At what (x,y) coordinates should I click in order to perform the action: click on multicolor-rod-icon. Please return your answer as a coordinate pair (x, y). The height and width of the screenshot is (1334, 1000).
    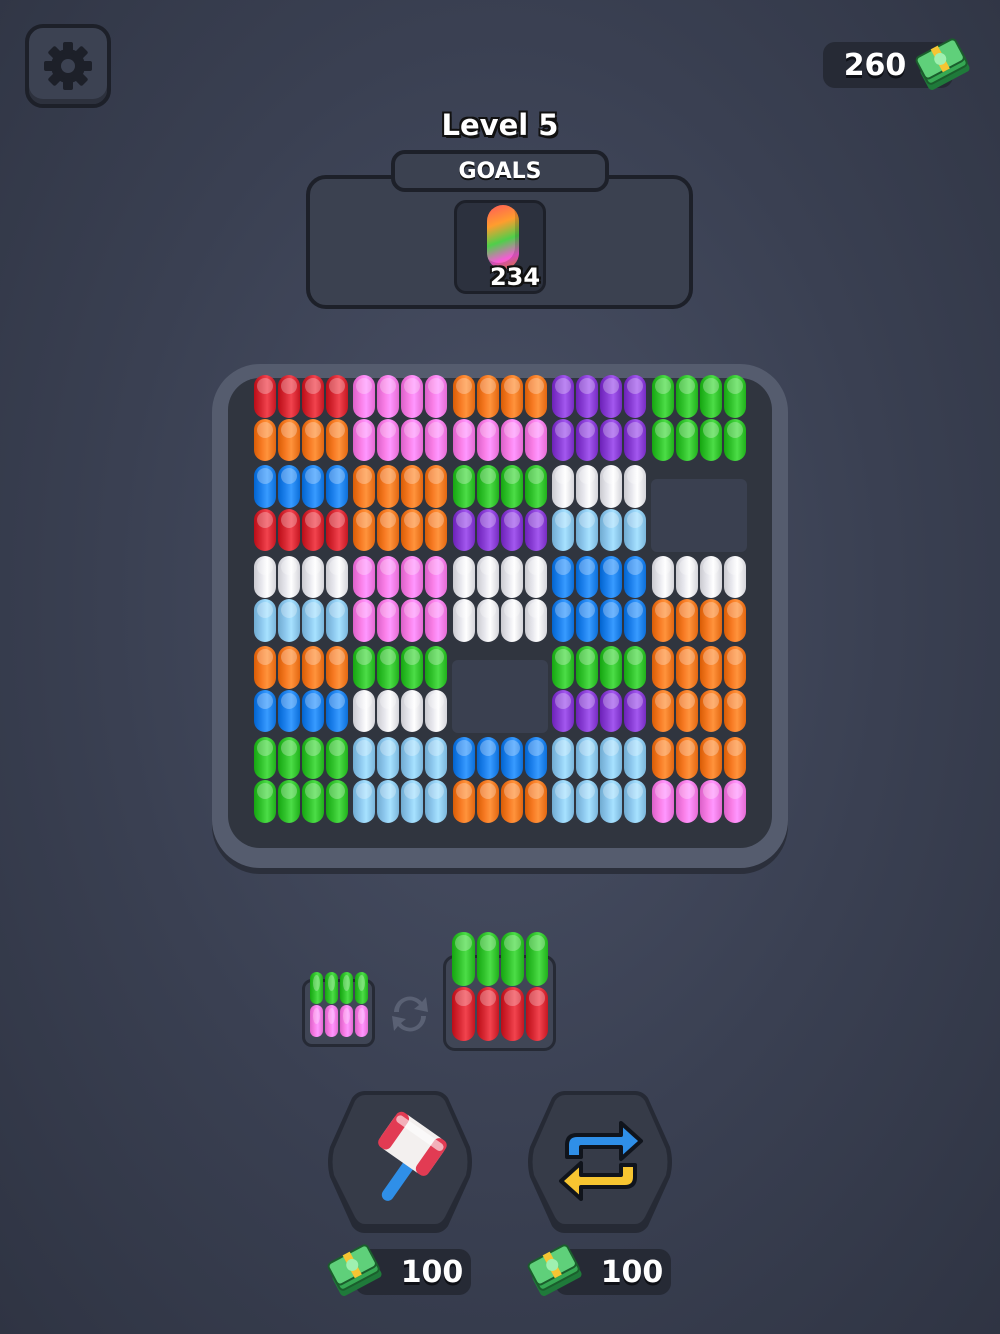
    Looking at the image, I should click on (503, 237).